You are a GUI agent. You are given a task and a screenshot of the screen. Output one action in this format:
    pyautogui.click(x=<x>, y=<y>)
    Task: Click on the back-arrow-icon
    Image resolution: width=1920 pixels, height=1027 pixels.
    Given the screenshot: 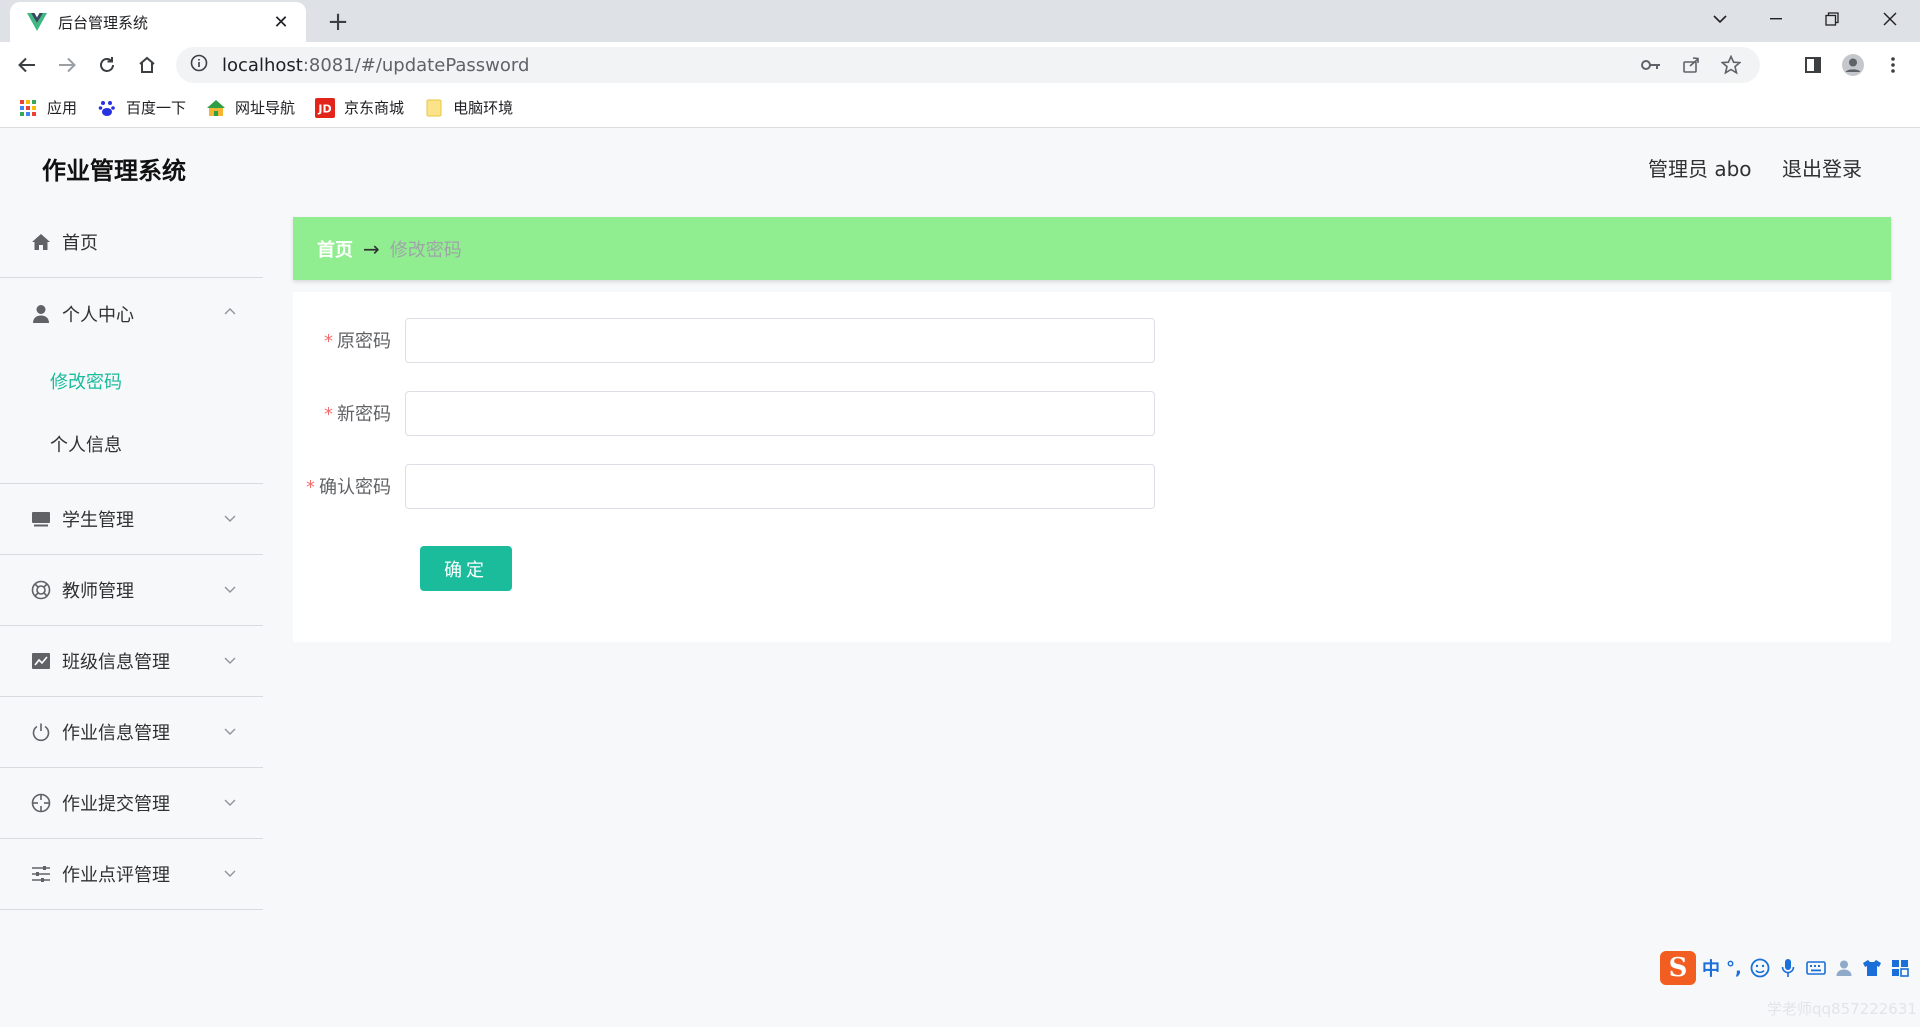 What is the action you would take?
    pyautogui.click(x=27, y=65)
    